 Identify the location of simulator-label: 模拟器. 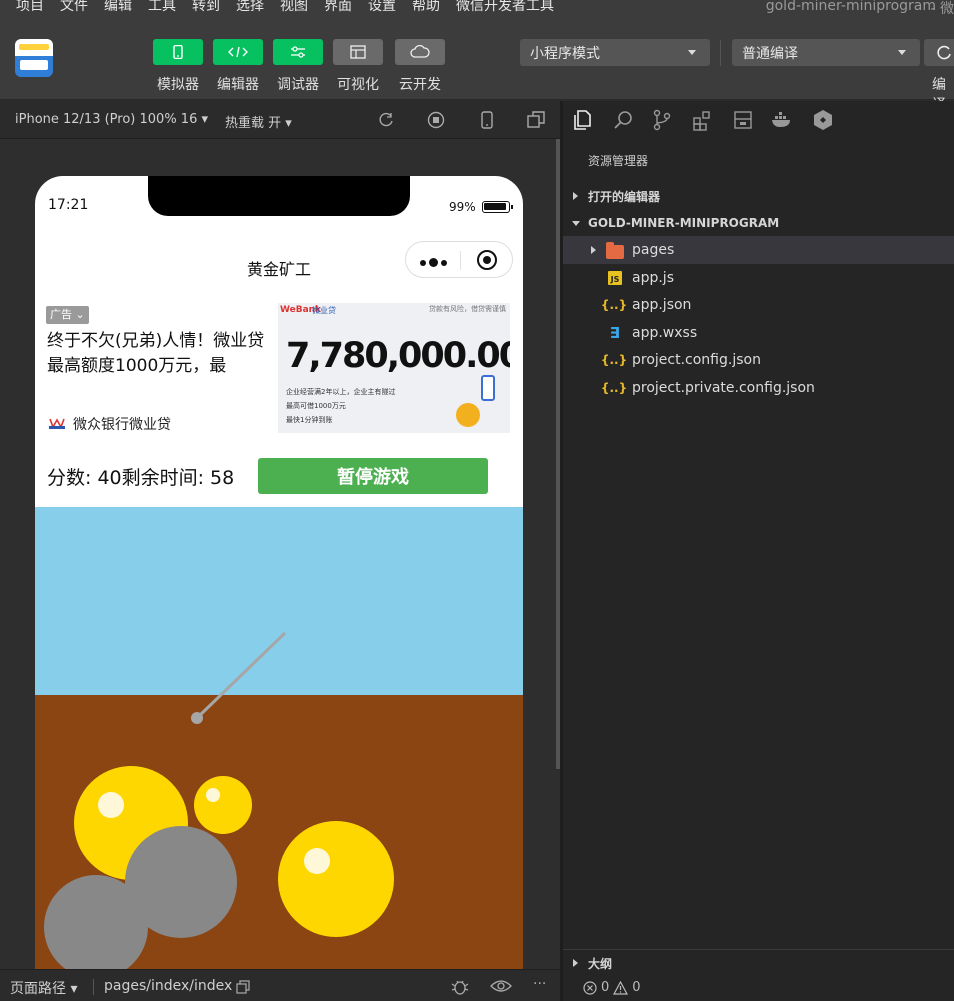
(178, 85).